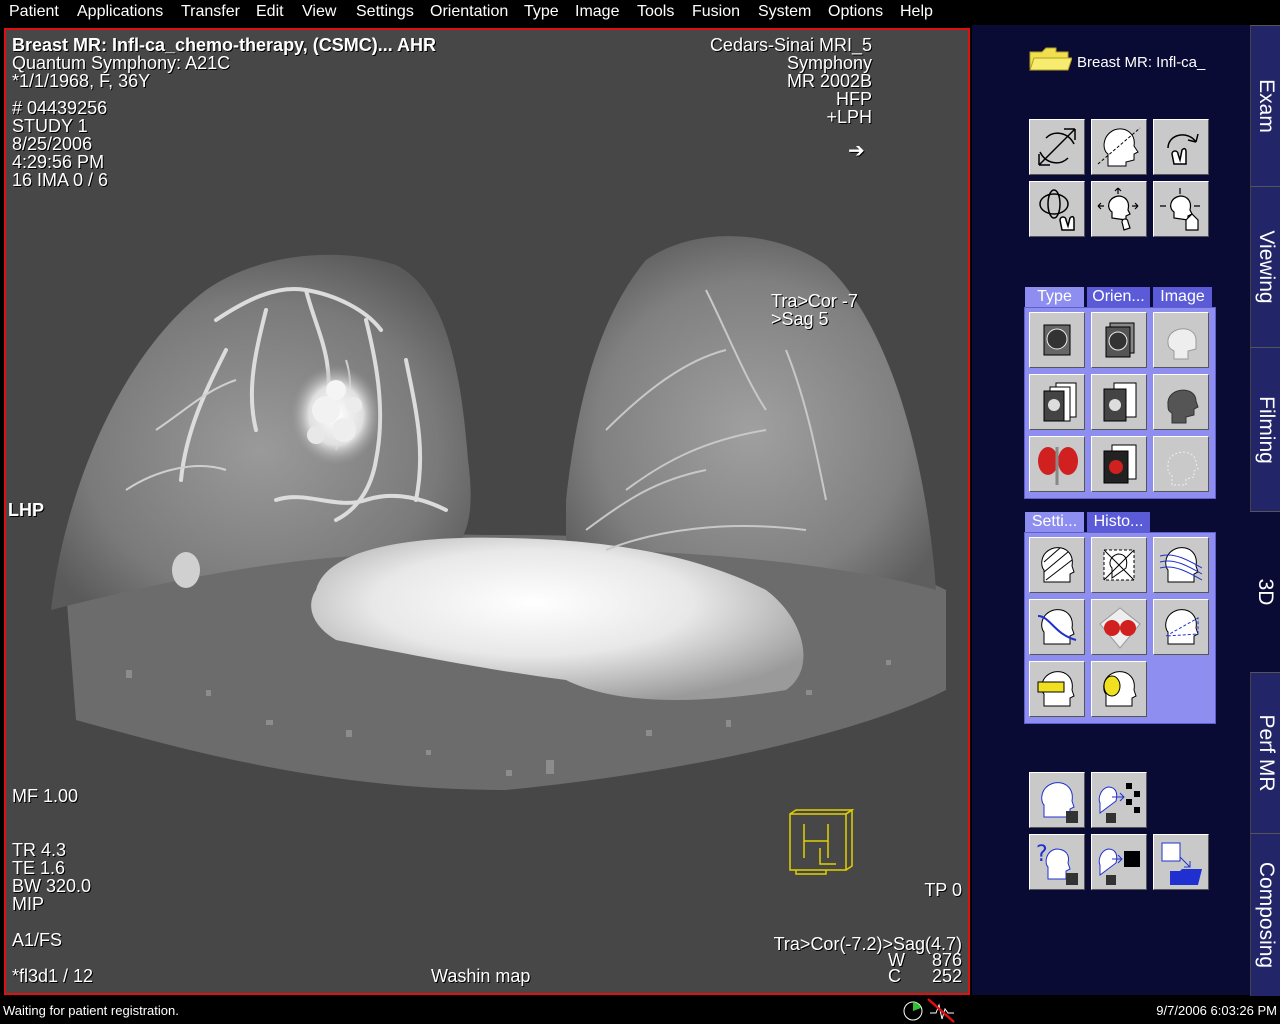 The image size is (1280, 1024). What do you see at coordinates (60, 180) in the screenshot?
I see `overlay-ima: 16 IMA 0 / 6` at bounding box center [60, 180].